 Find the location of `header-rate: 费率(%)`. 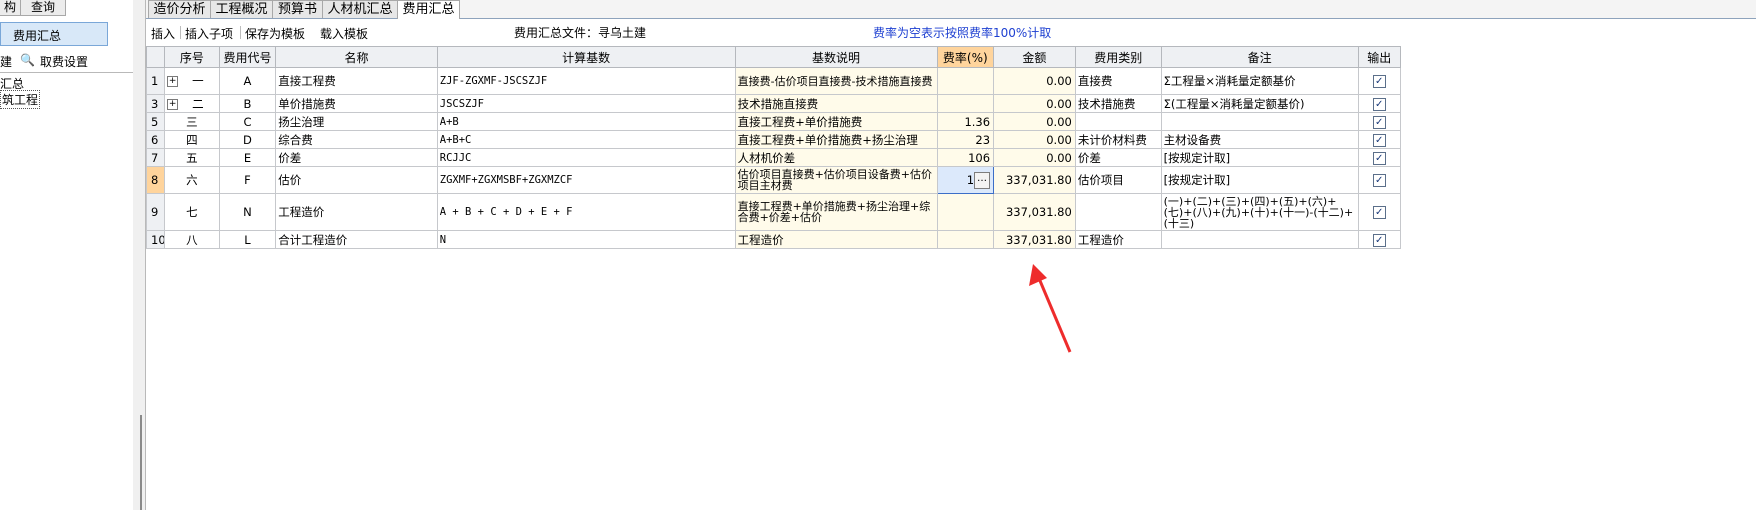

header-rate: 费率(%) is located at coordinates (965, 57).